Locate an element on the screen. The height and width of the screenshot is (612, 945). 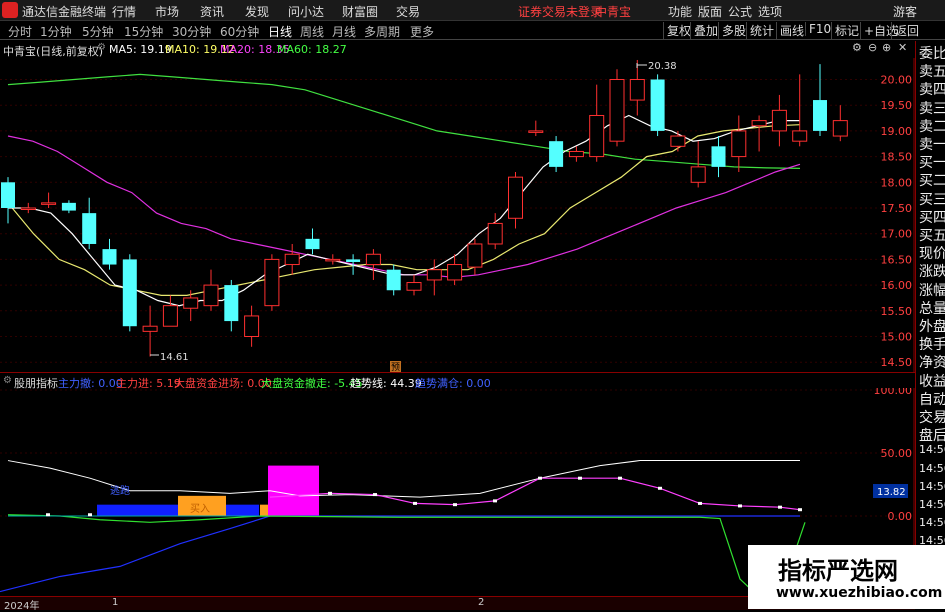
side-panel-item: 现价 is located at coordinates (932, 253).